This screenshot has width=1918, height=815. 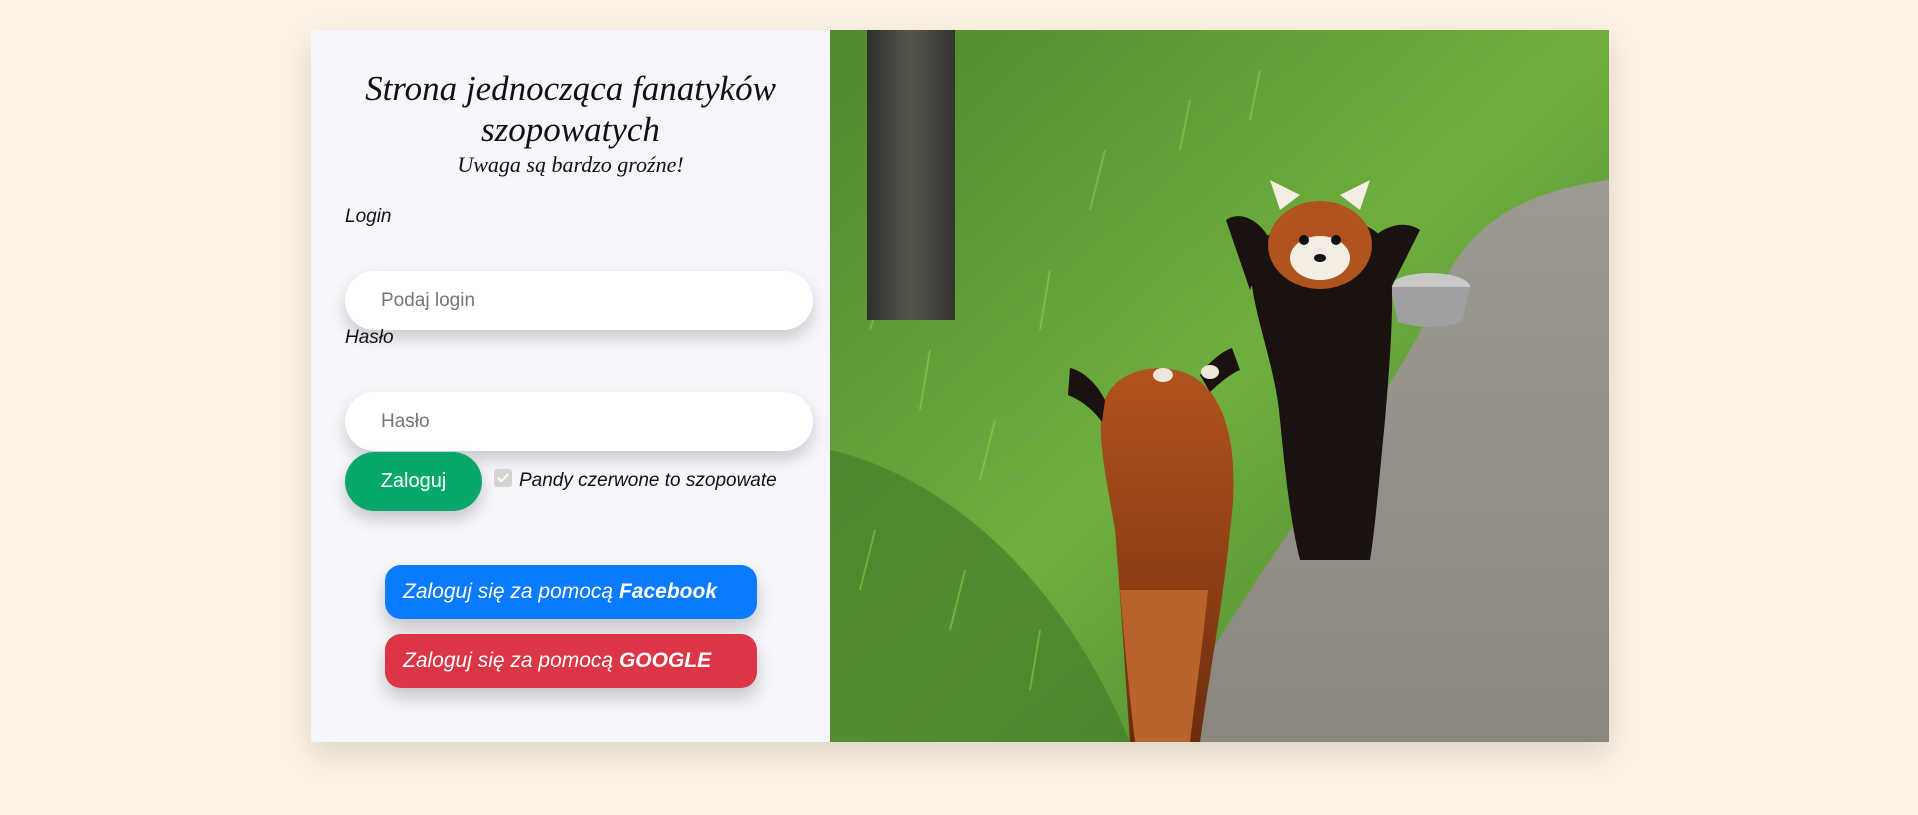 I want to click on login-input, so click(x=579, y=300).